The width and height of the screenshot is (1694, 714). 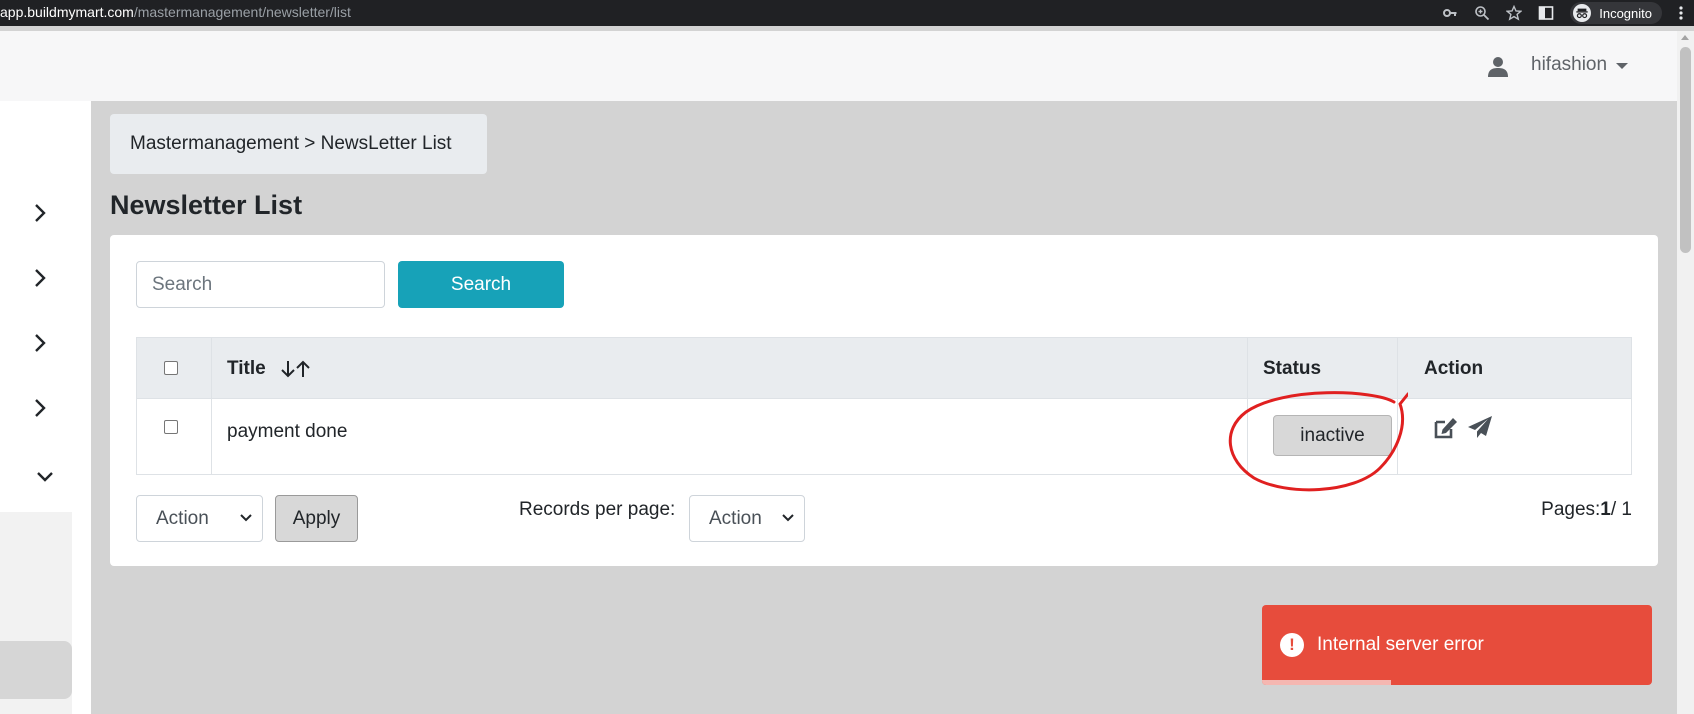 What do you see at coordinates (1292, 645) in the screenshot?
I see `error-icon: !` at bounding box center [1292, 645].